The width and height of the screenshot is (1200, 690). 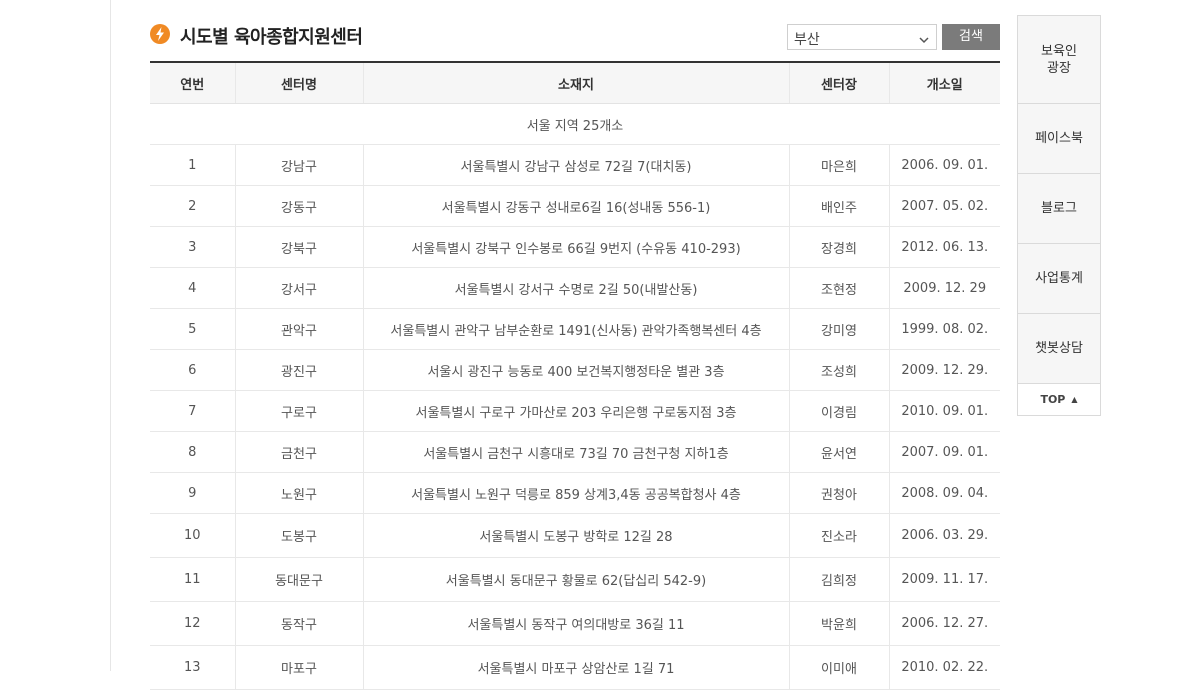 What do you see at coordinates (192, 247) in the screenshot?
I see `cell-no: 3` at bounding box center [192, 247].